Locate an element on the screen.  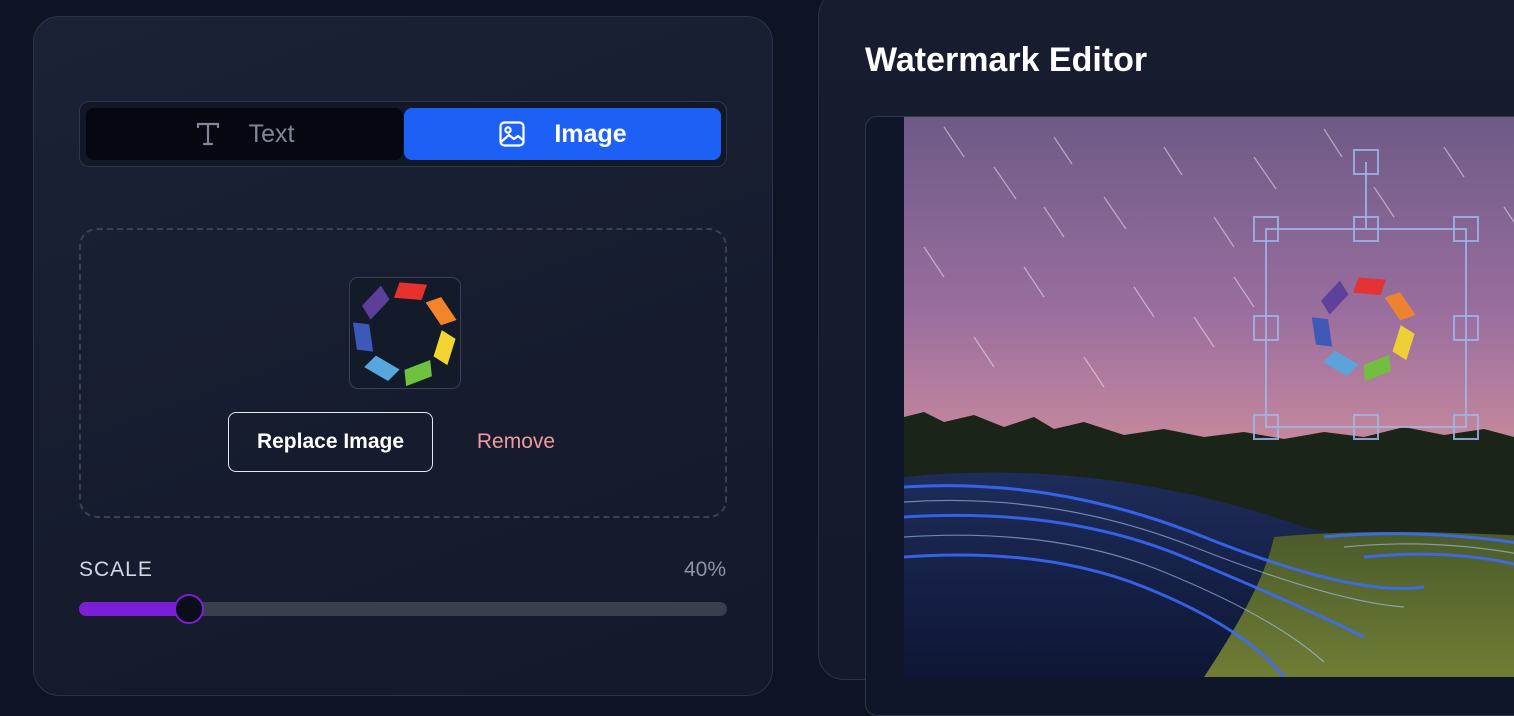
tab-text: Text is located at coordinates (244, 134).